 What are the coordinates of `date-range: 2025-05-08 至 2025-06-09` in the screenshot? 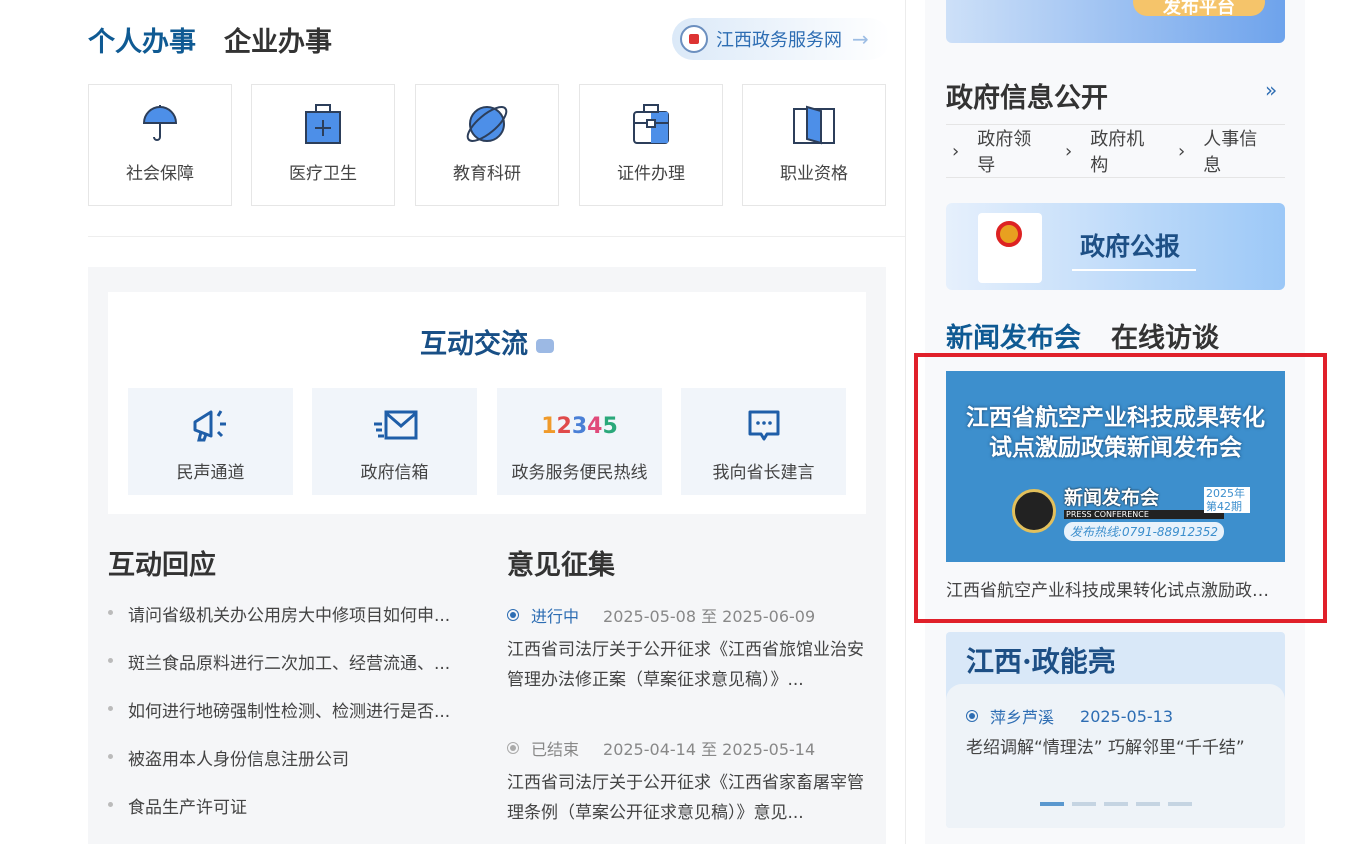 It's located at (709, 616).